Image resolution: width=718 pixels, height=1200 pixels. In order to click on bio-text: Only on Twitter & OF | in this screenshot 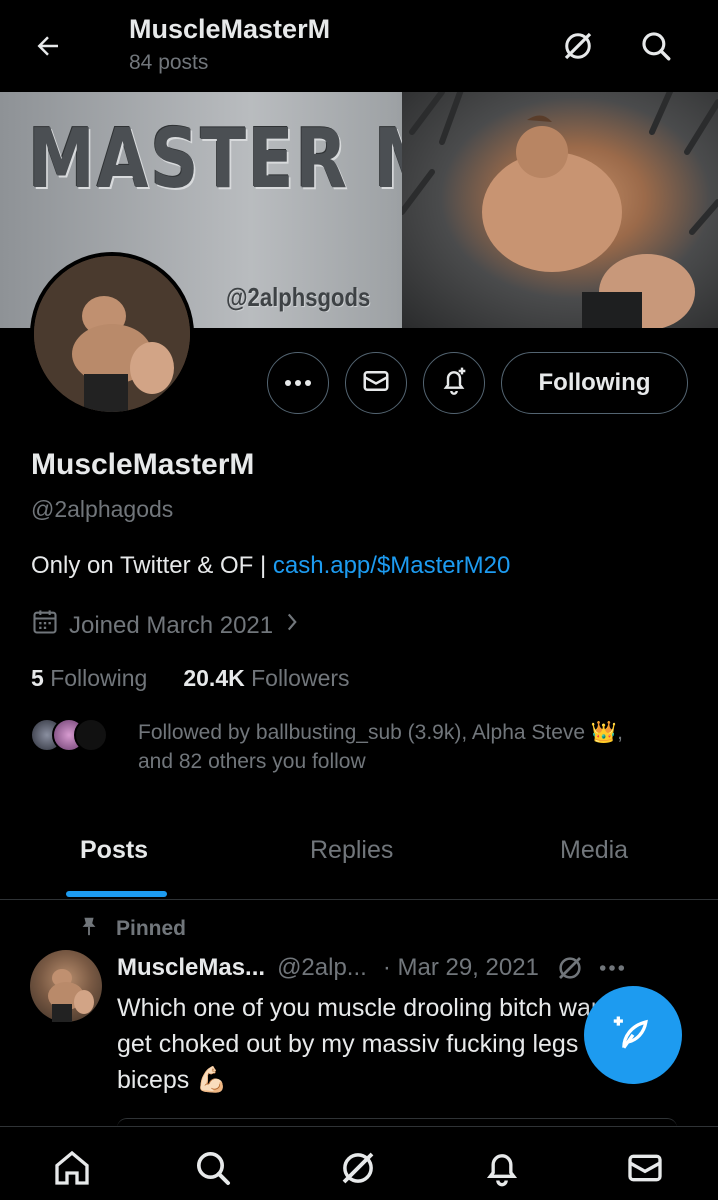, I will do `click(152, 565)`.